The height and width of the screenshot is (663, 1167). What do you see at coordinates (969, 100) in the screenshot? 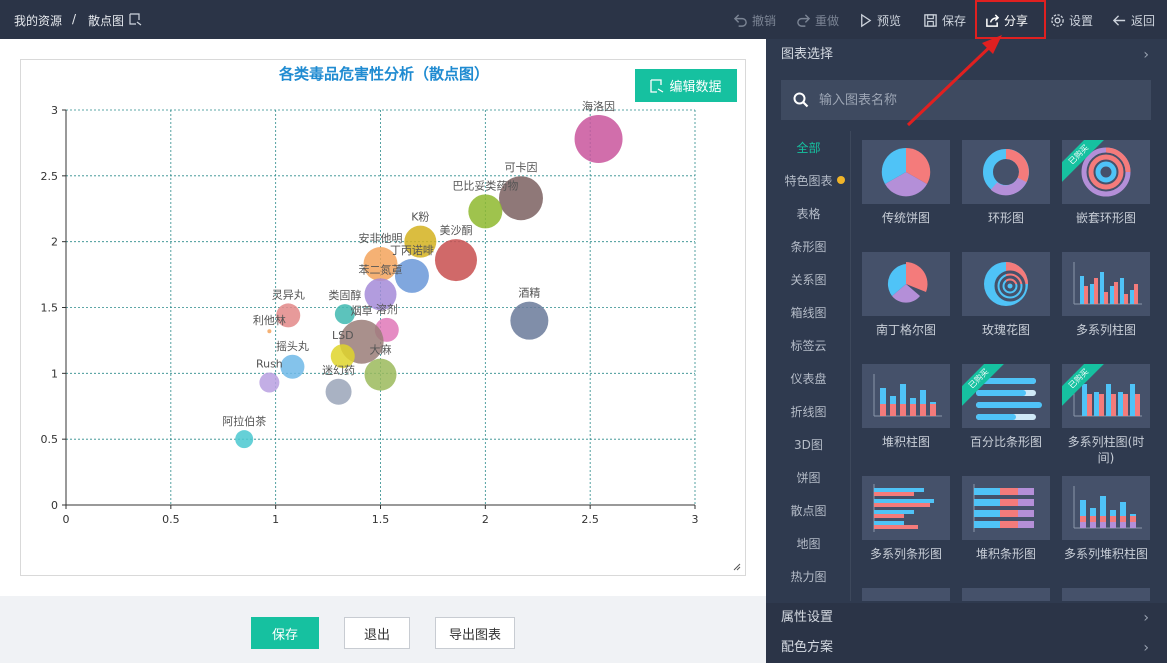
I see `search-input` at bounding box center [969, 100].